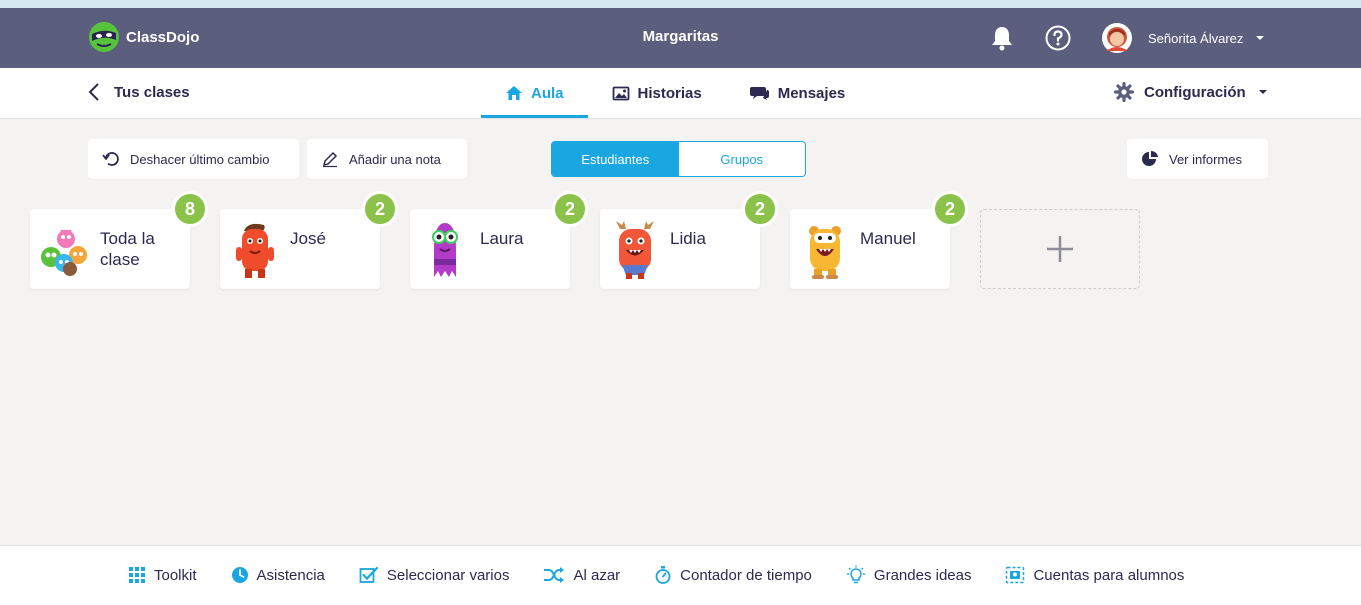  I want to click on timer-button: Contador de tiempo, so click(733, 575).